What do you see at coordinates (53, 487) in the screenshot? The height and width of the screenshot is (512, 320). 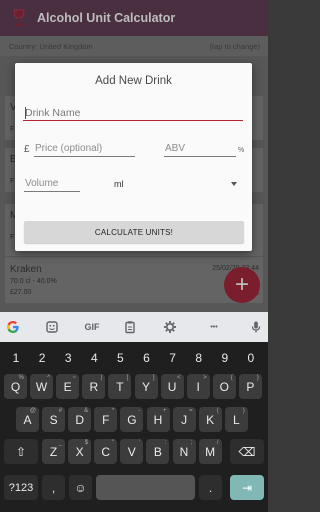 I see `comma-key: ,` at bounding box center [53, 487].